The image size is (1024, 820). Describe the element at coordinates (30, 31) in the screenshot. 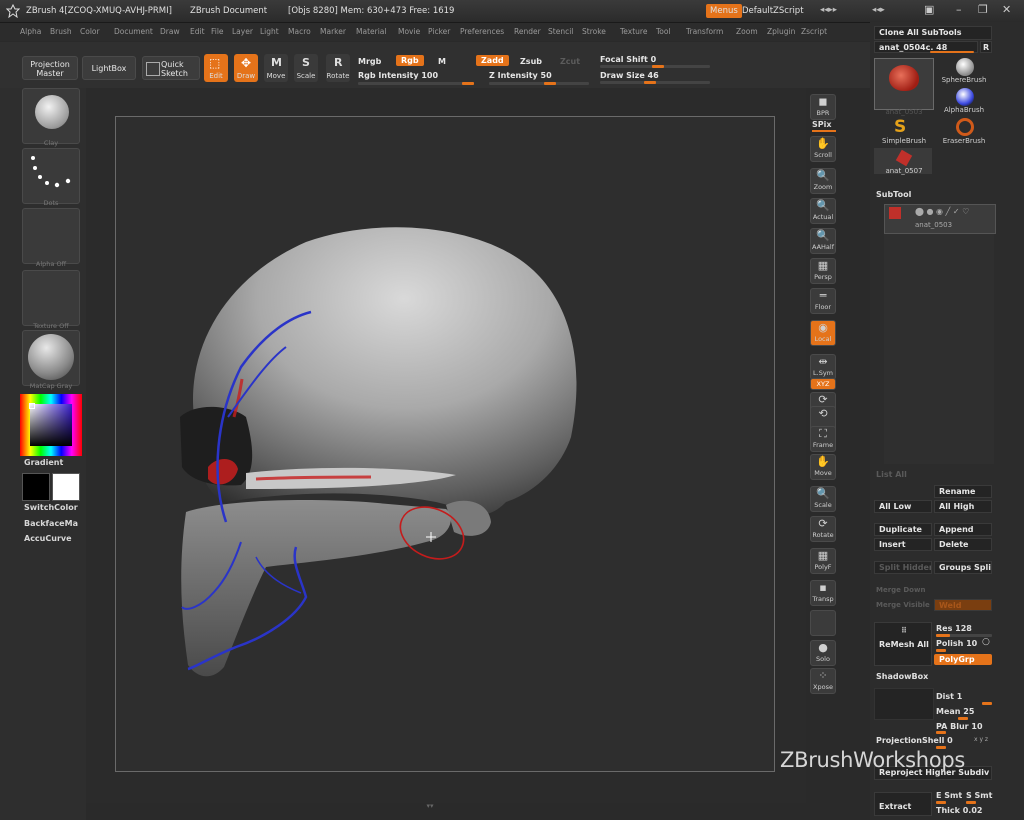

I see `menu-alpha: Alpha` at that location.